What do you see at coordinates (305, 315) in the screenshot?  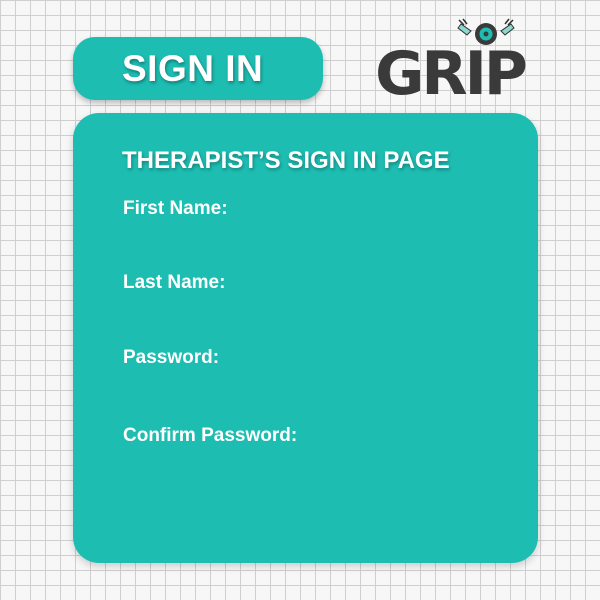 I see `last-name-input` at bounding box center [305, 315].